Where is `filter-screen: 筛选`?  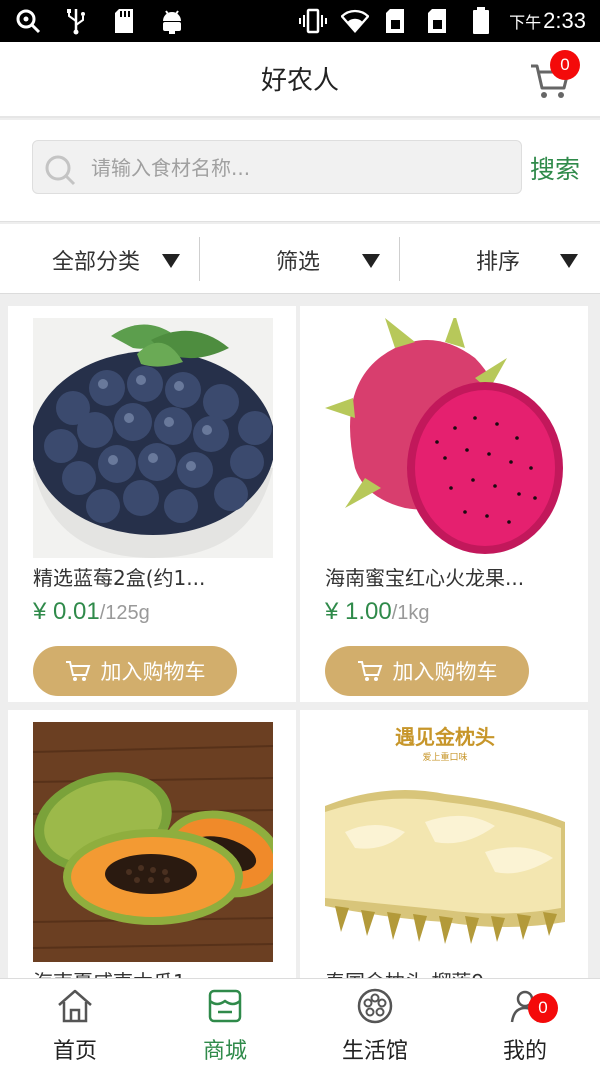
filter-screen: 筛选 is located at coordinates (300, 259).